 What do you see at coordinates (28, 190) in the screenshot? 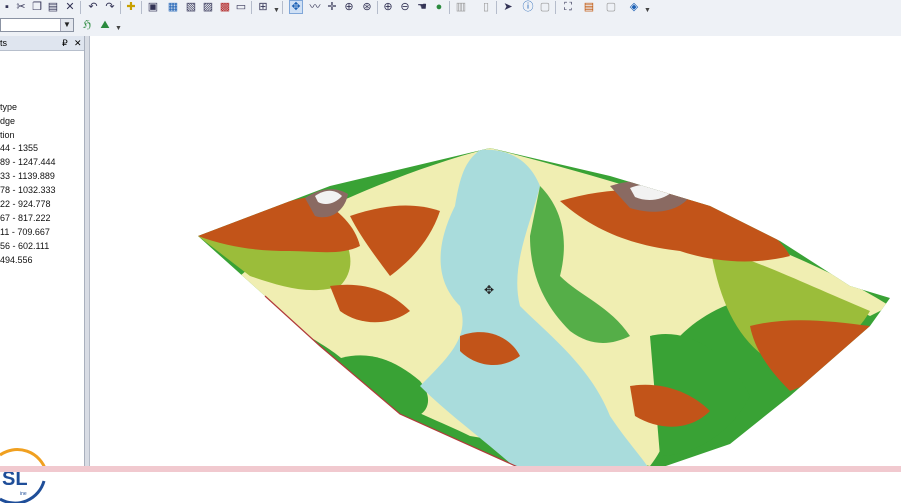
I see `toc-legend-item: 78 - 1032.333` at bounding box center [28, 190].